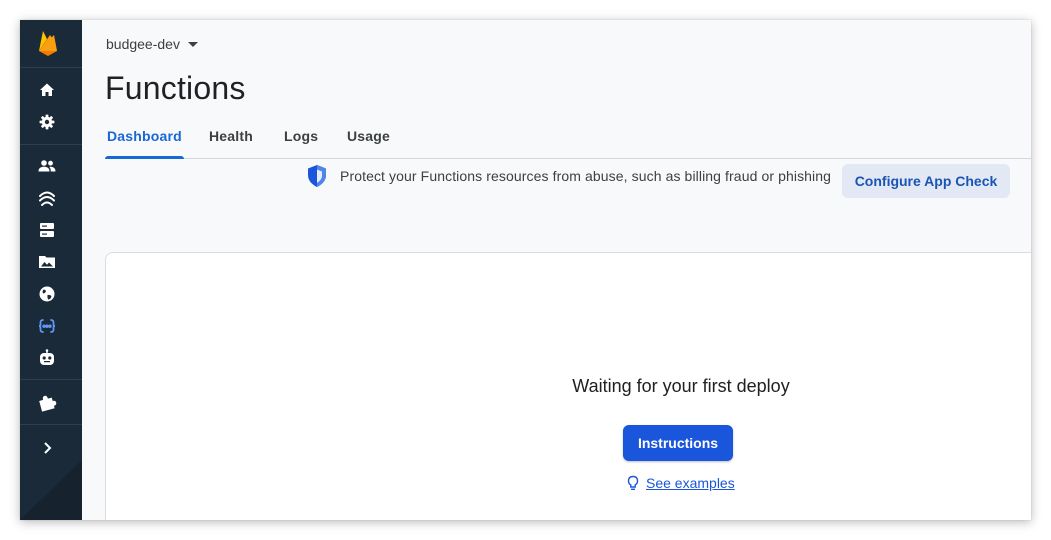 Image resolution: width=1051 pixels, height=540 pixels. I want to click on storage-icon, so click(47, 262).